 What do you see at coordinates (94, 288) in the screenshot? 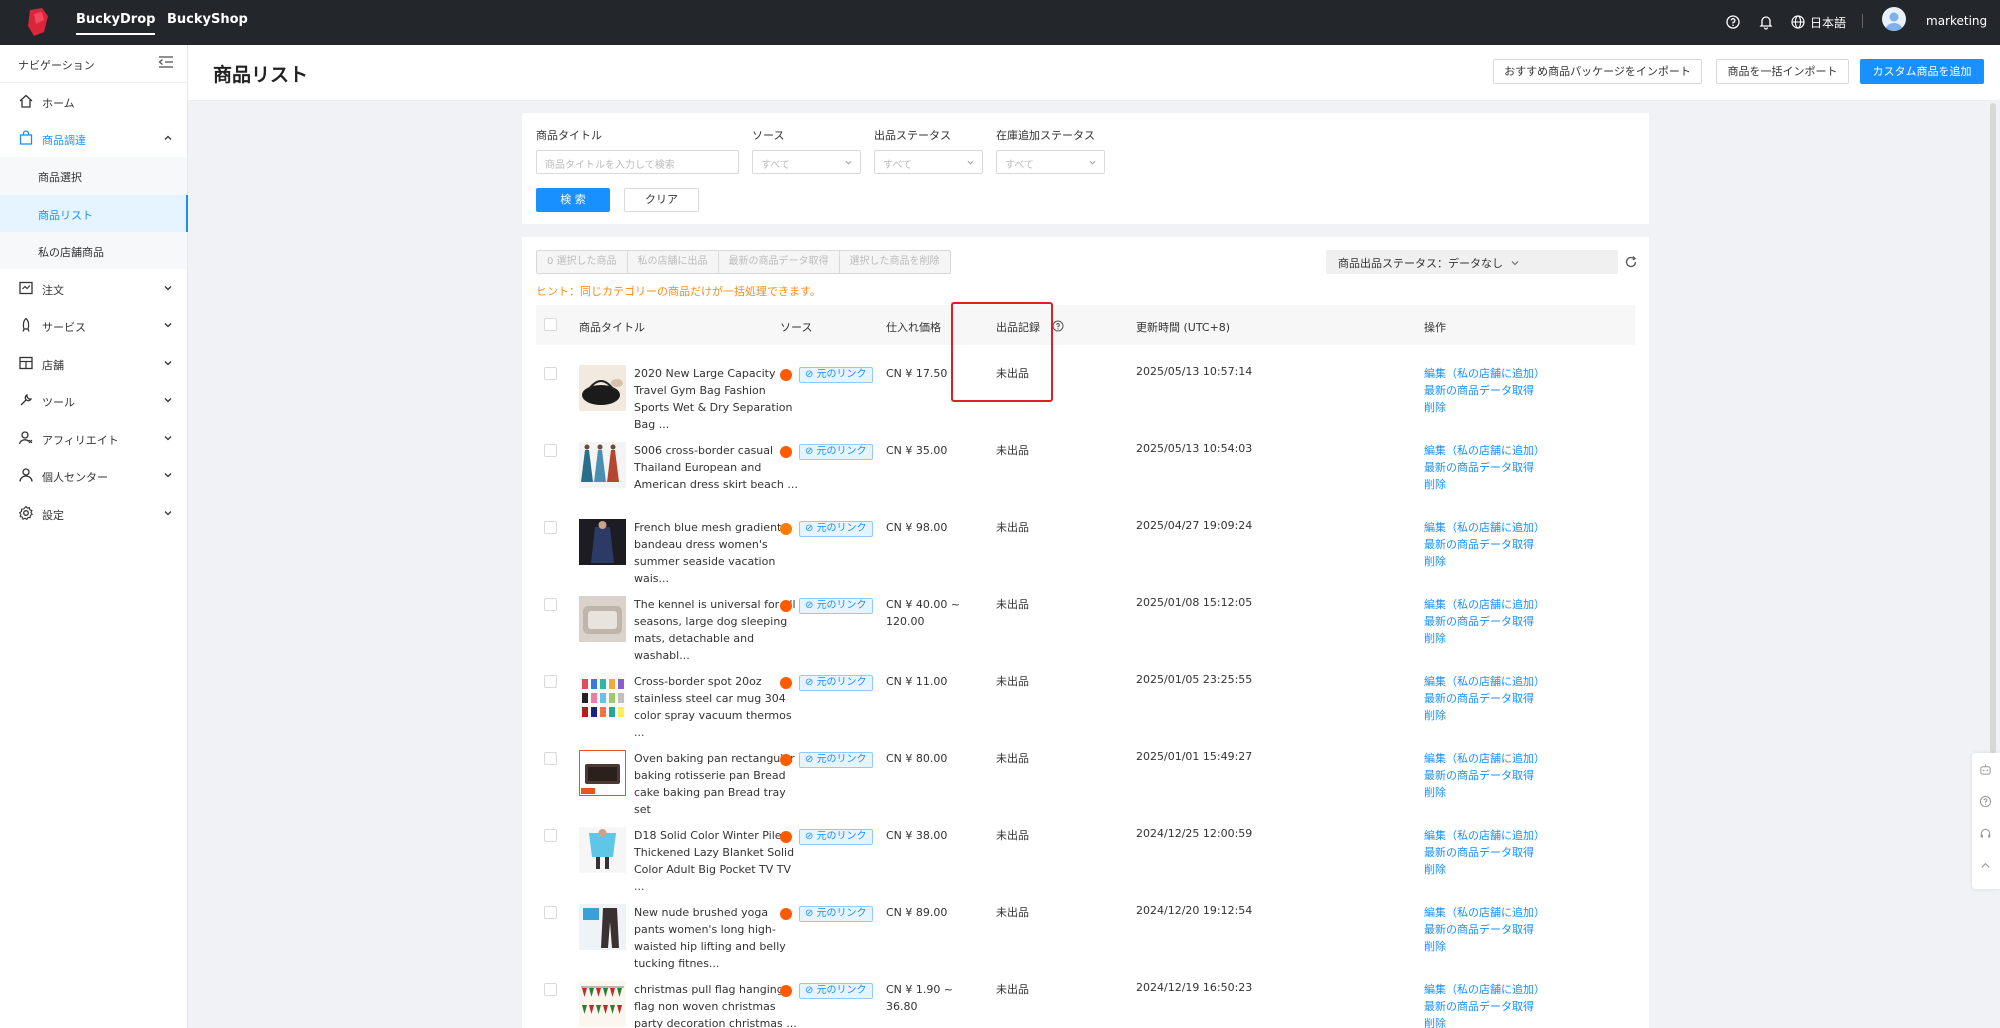
I see `sidebar-item-orders: 注文` at bounding box center [94, 288].